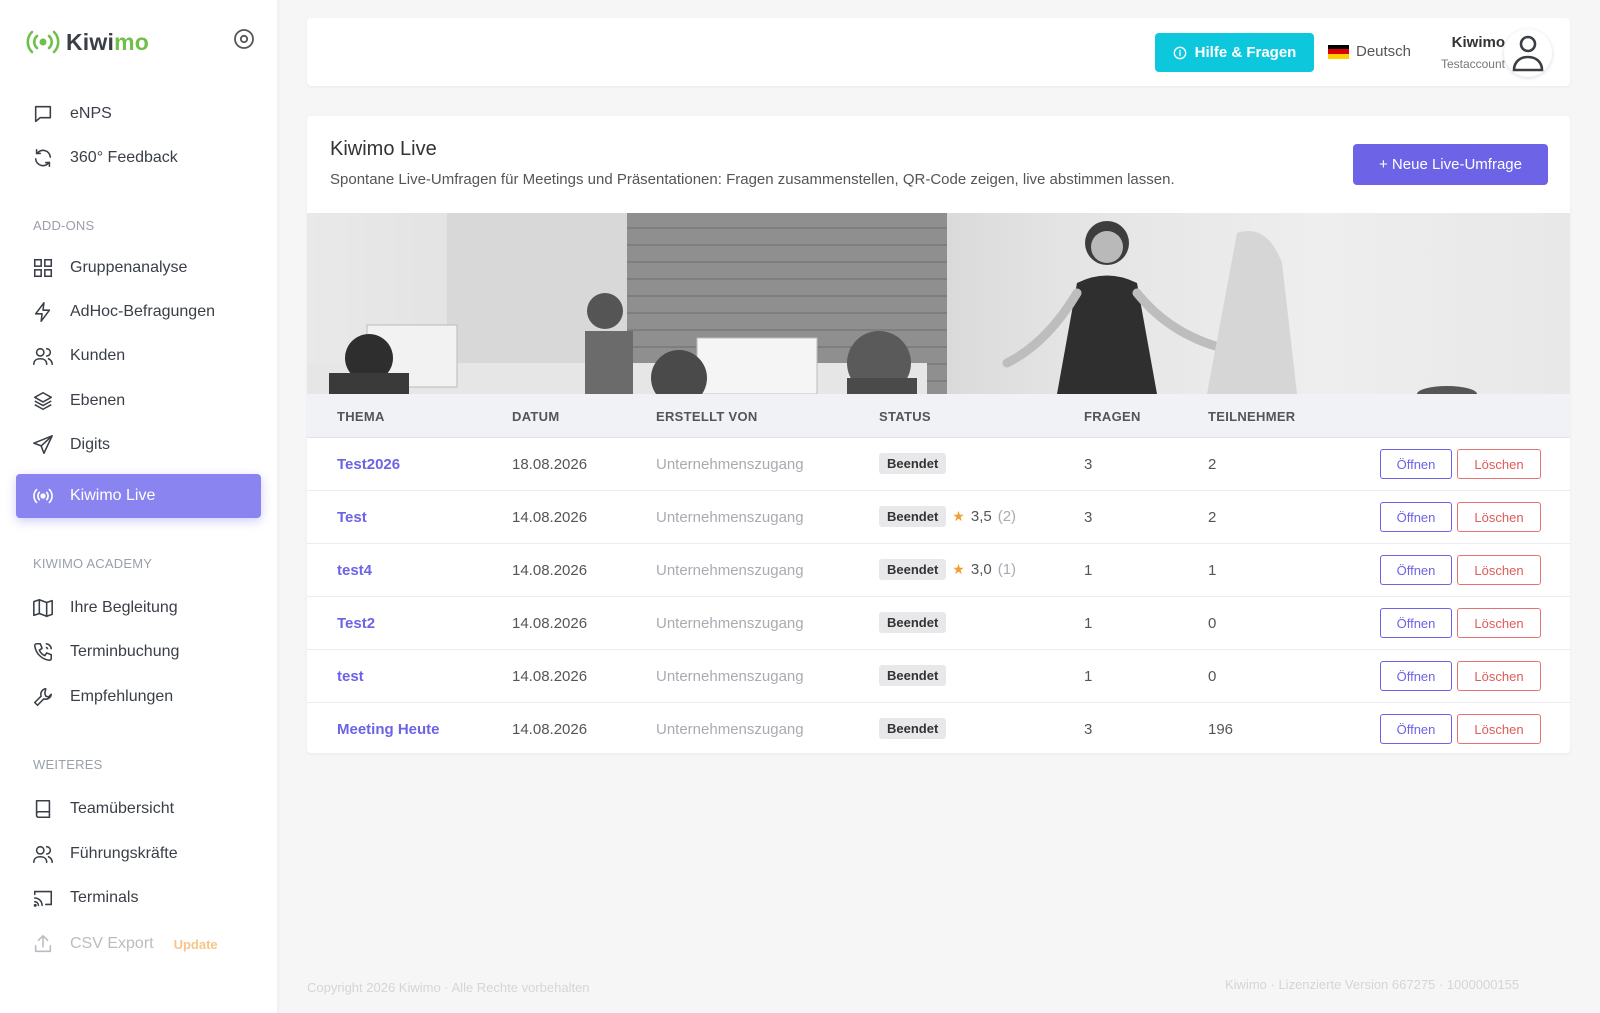 The height and width of the screenshot is (1013, 1600). What do you see at coordinates (43, 809) in the screenshot?
I see `book-icon` at bounding box center [43, 809].